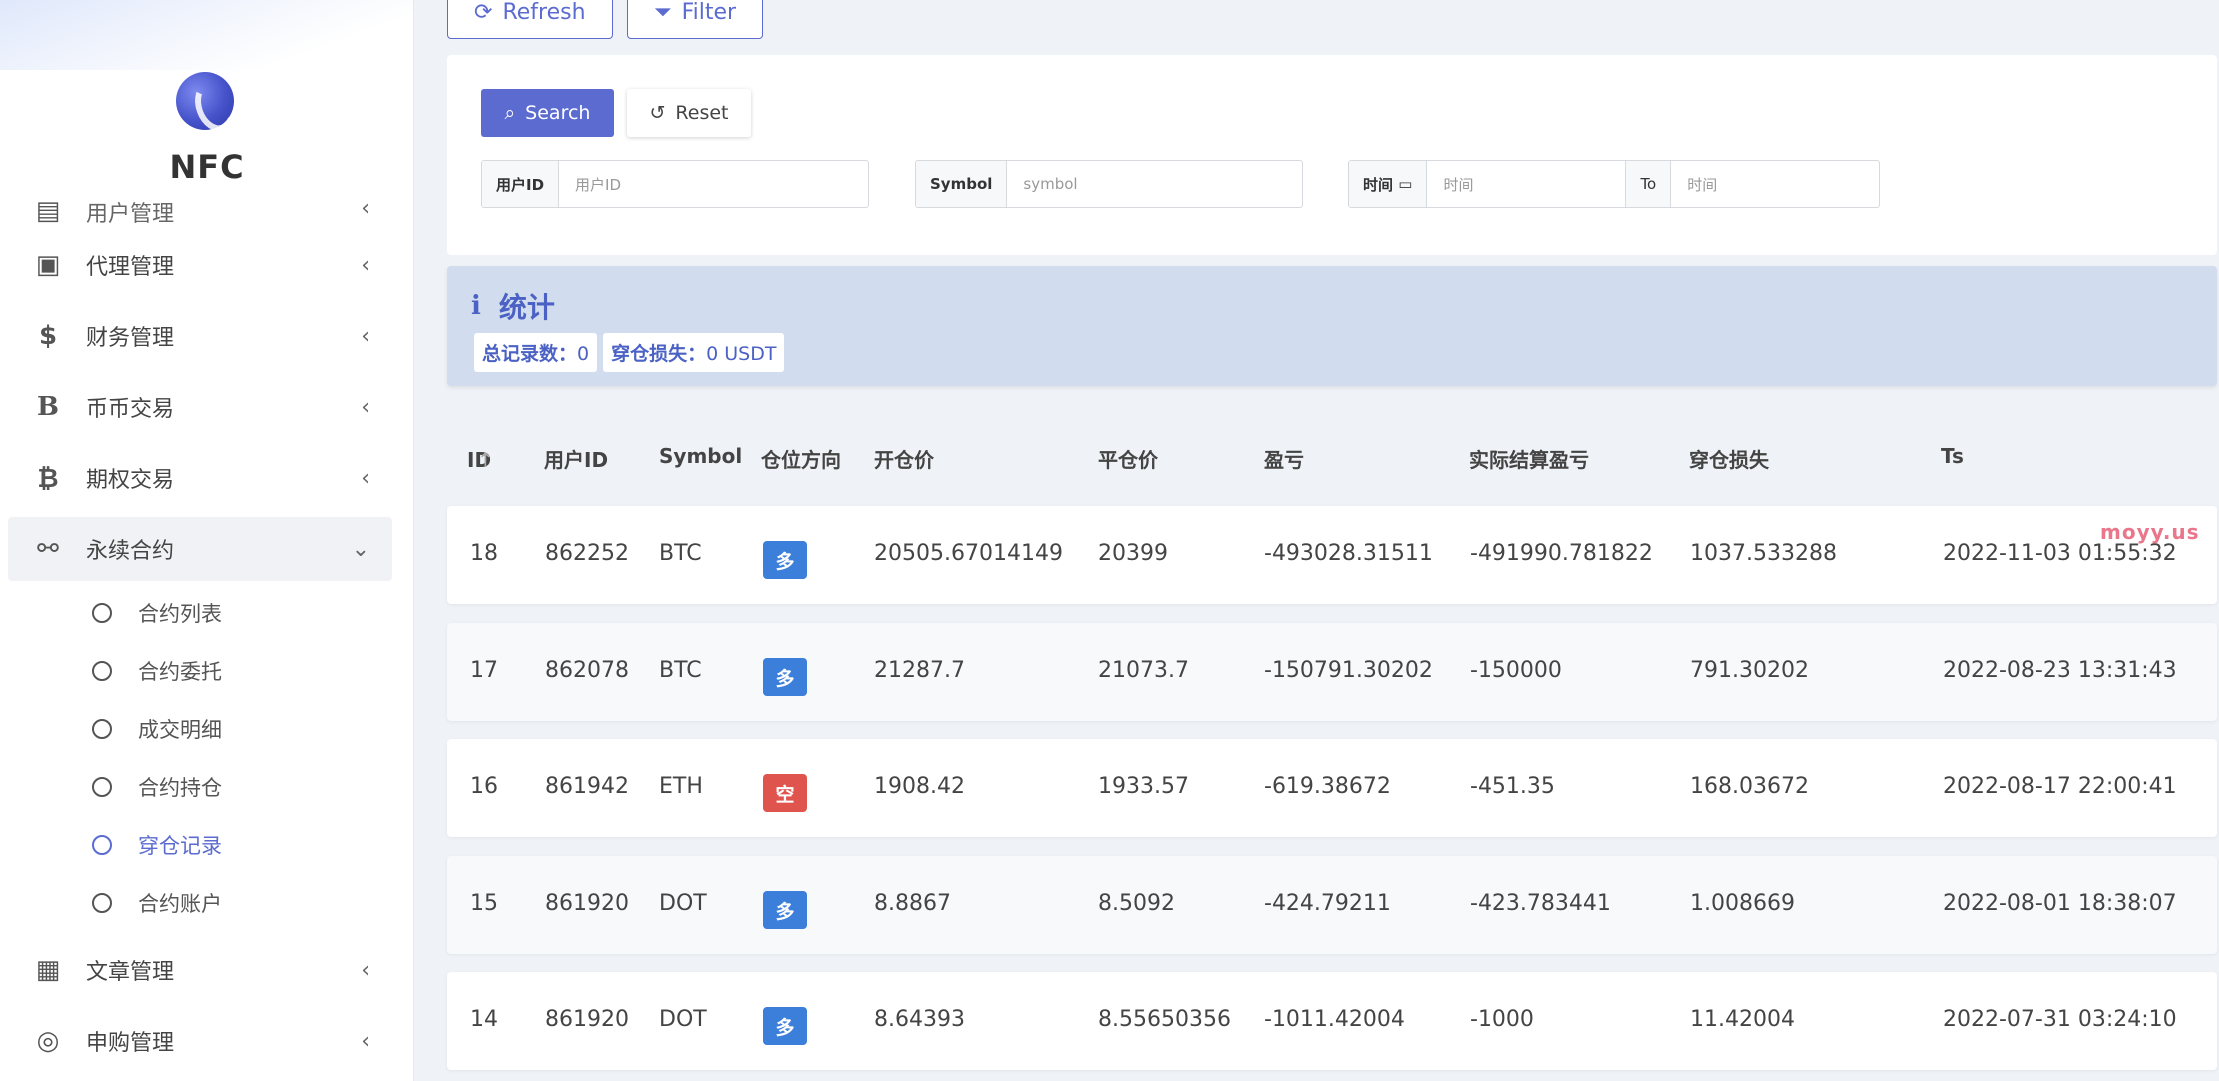 This screenshot has width=2219, height=1081. I want to click on users-icon: ▤, so click(48, 211).